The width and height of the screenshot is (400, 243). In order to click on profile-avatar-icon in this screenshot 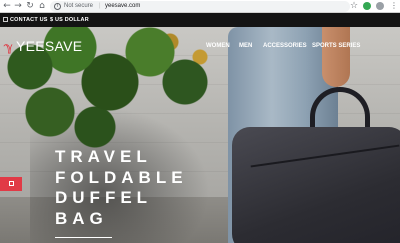, I will do `click(380, 6)`.